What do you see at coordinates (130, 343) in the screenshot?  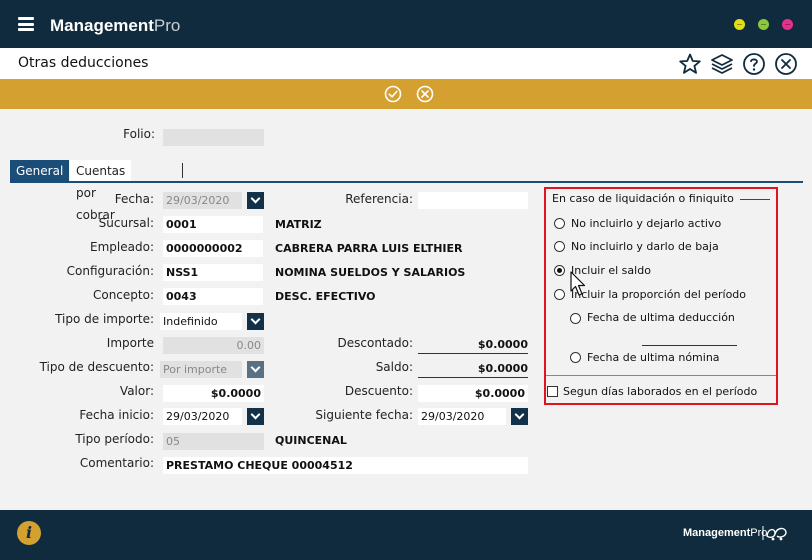 I see `importe-label: Importe` at bounding box center [130, 343].